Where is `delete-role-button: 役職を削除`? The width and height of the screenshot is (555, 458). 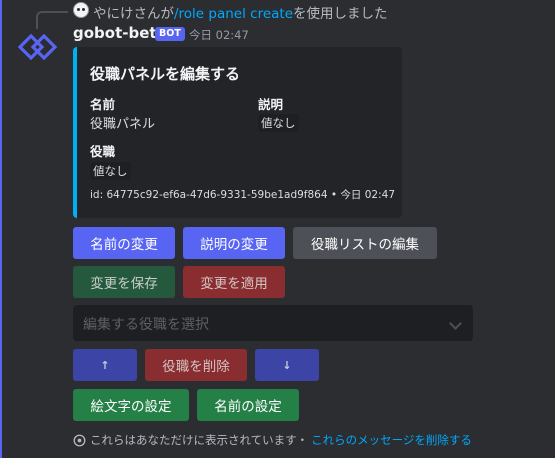 delete-role-button: 役職を削除 is located at coordinates (196, 365).